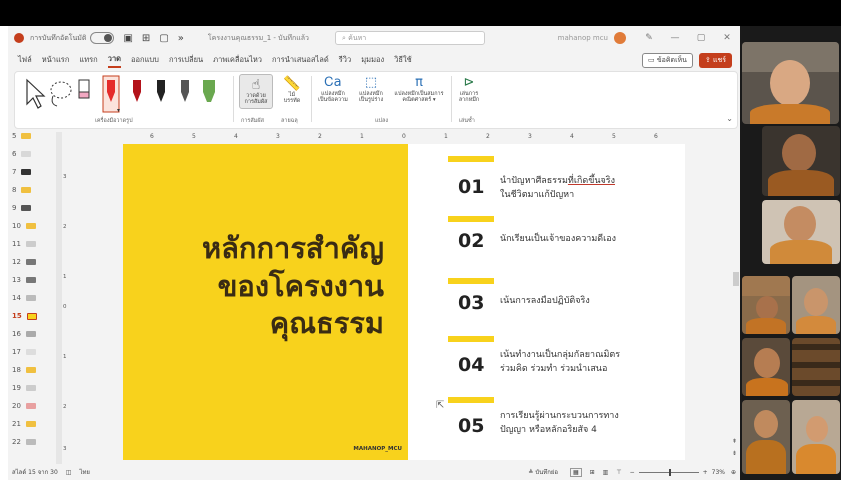  Describe the element at coordinates (256, 91) in the screenshot. I see `draw-with-touch-button: ☝ วาดด้วย การสัมผัส` at that location.